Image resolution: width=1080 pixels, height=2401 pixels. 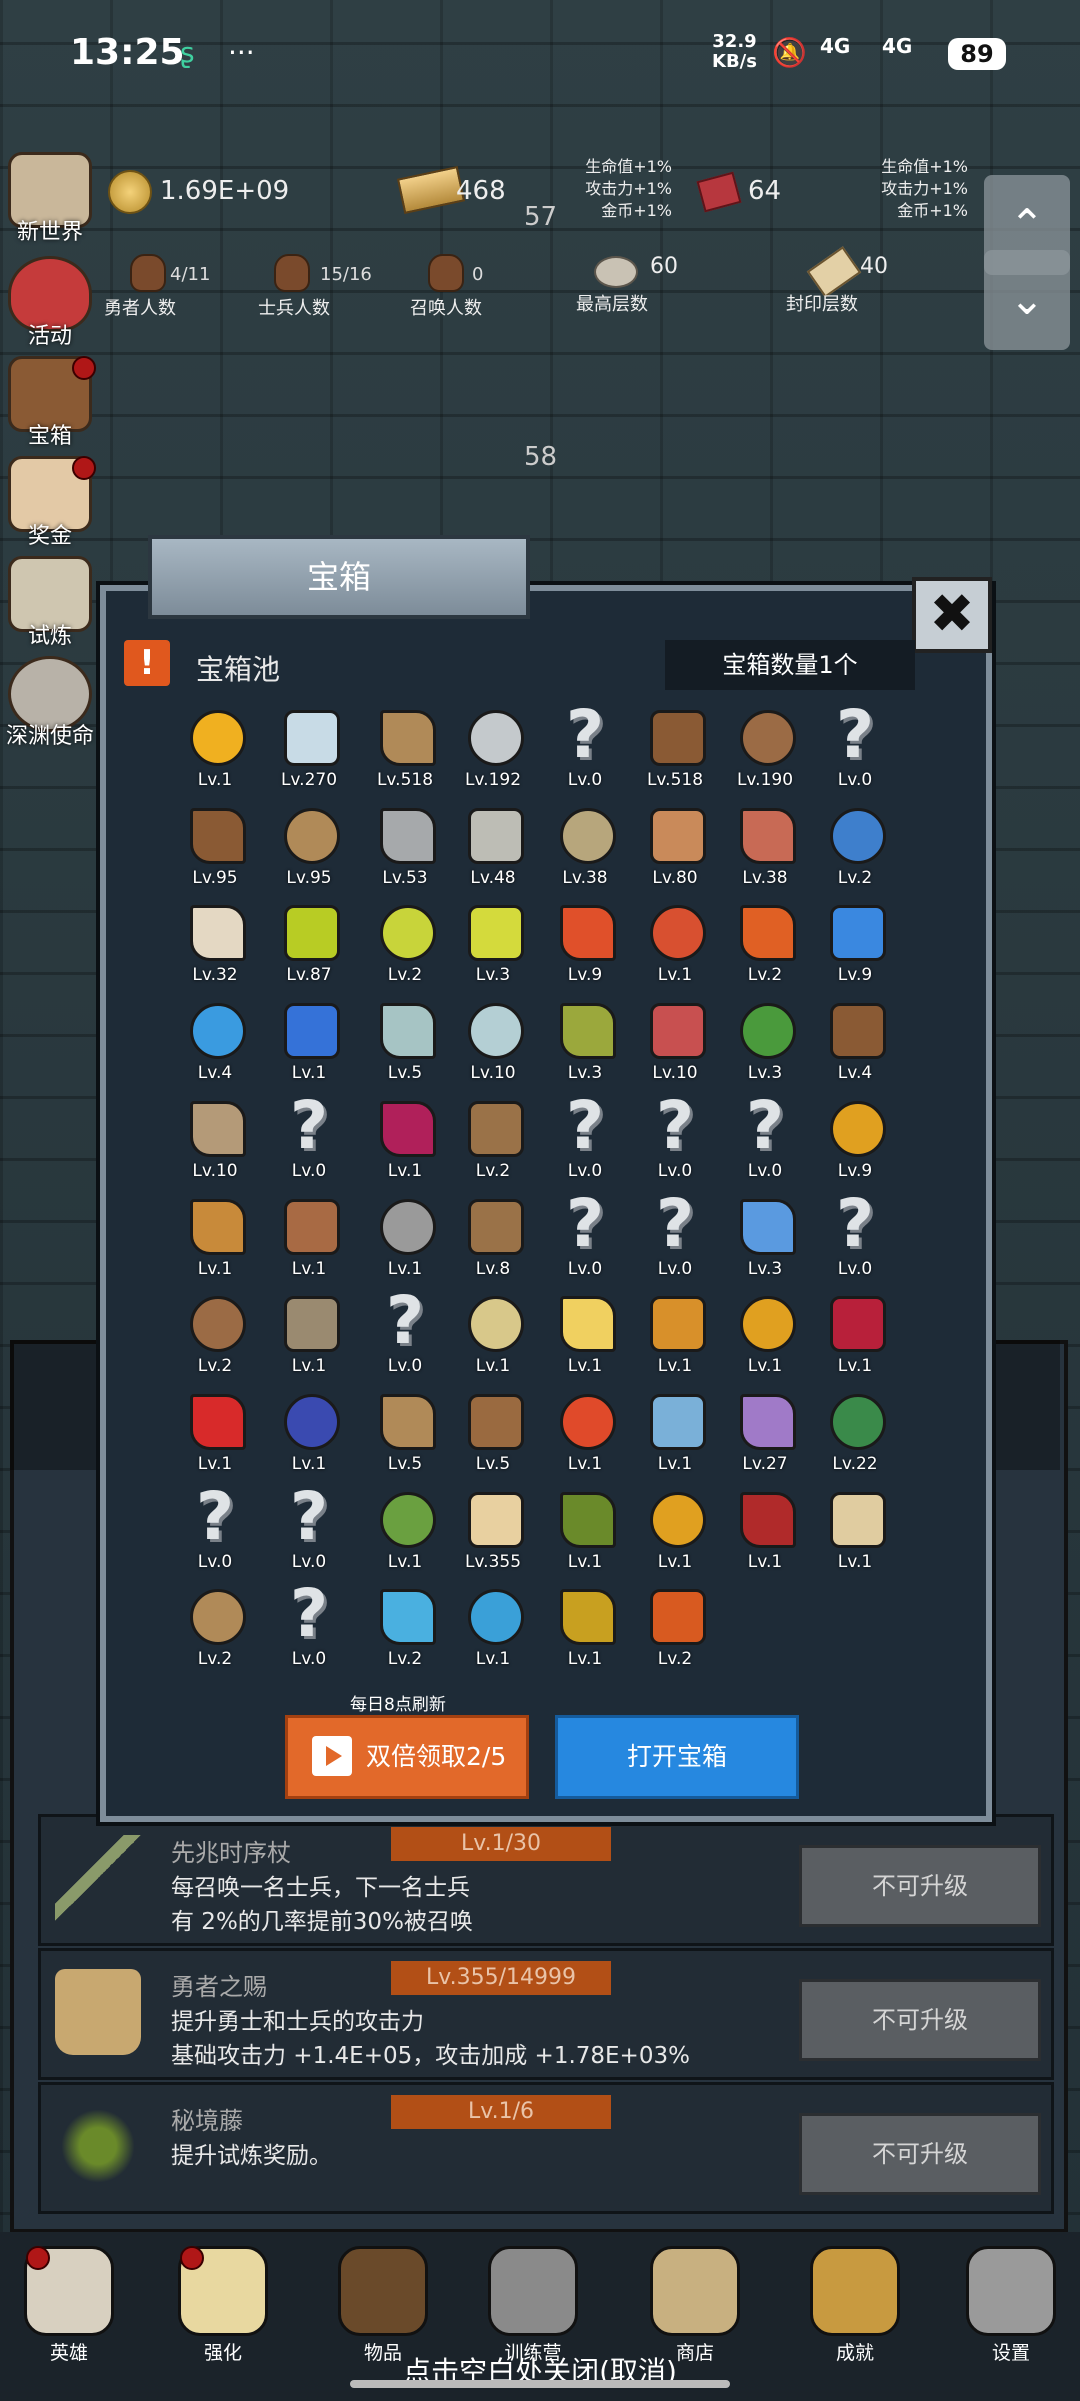 I want to click on side-menu-events: 活动, so click(x=50, y=303).